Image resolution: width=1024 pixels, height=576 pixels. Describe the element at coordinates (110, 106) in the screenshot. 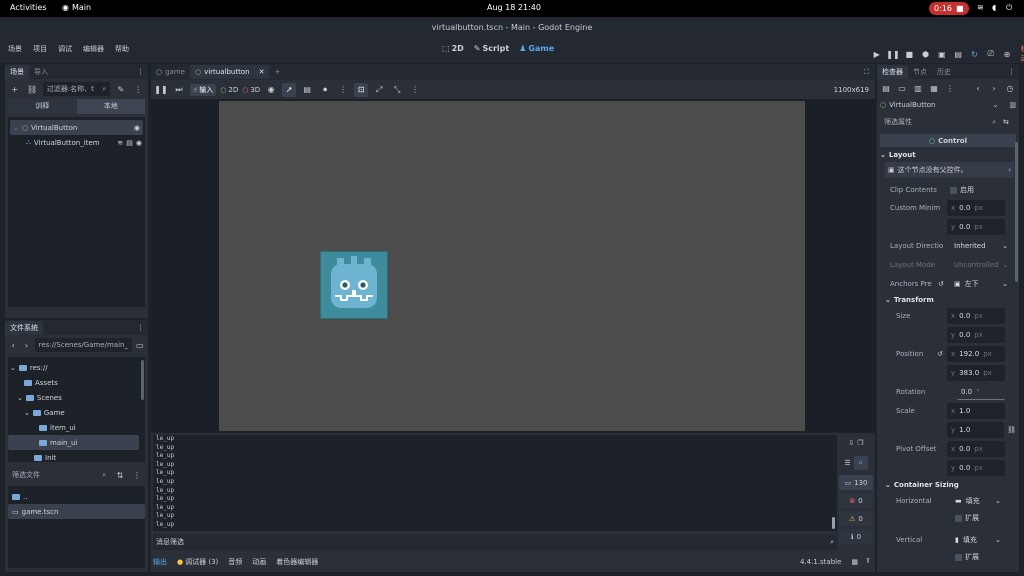

I see `subtab-local: 本地` at that location.